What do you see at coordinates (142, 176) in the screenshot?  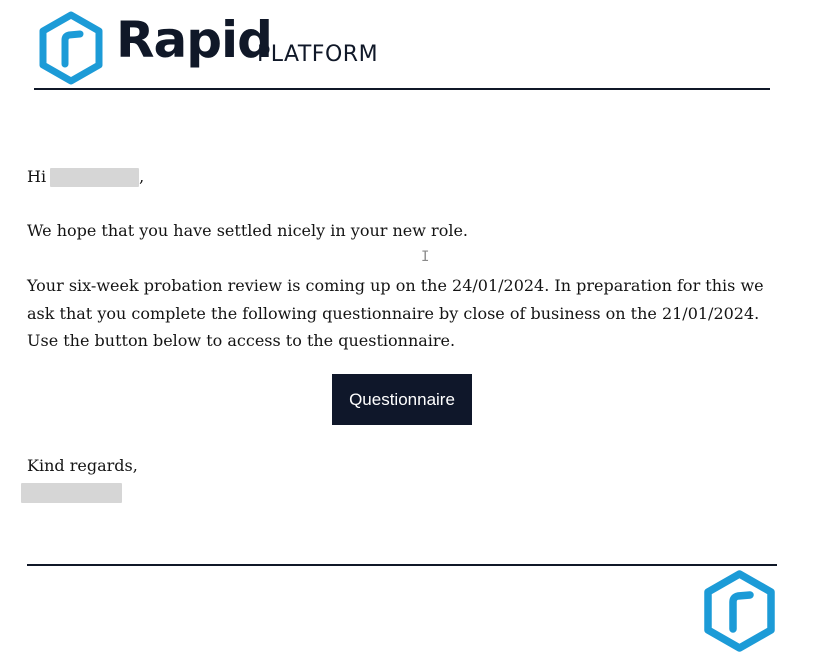 I see `greeting-suffix: ,` at bounding box center [142, 176].